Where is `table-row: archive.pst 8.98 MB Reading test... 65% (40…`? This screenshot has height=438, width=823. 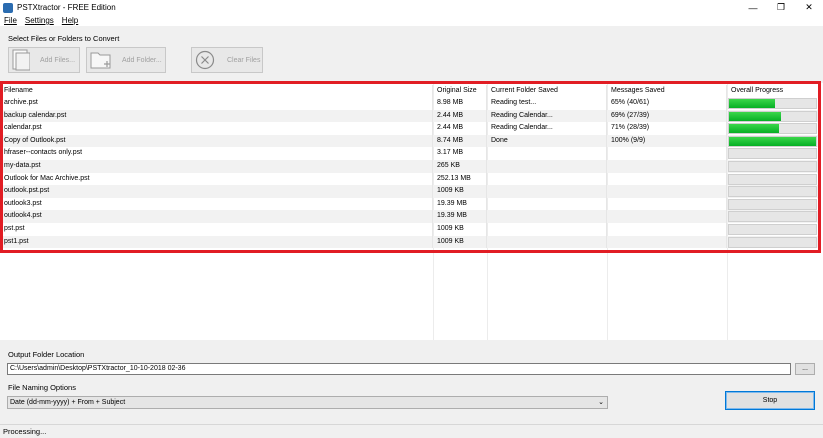 table-row: archive.pst 8.98 MB Reading test... 65% (40… is located at coordinates (409, 103).